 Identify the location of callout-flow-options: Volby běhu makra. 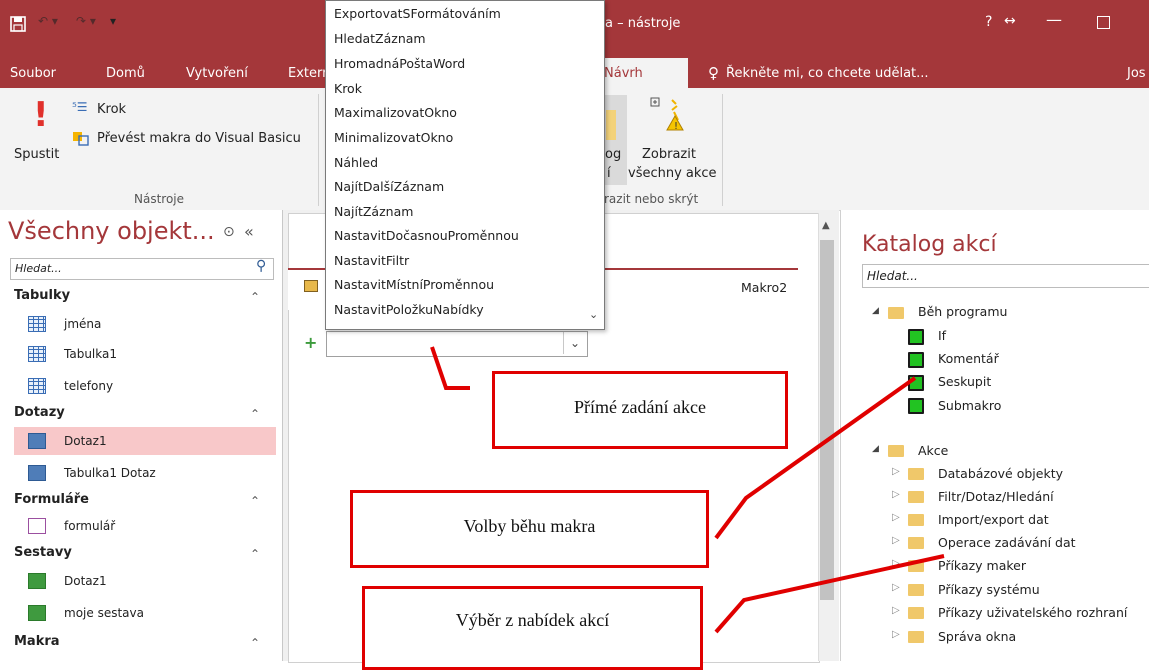
(529, 529).